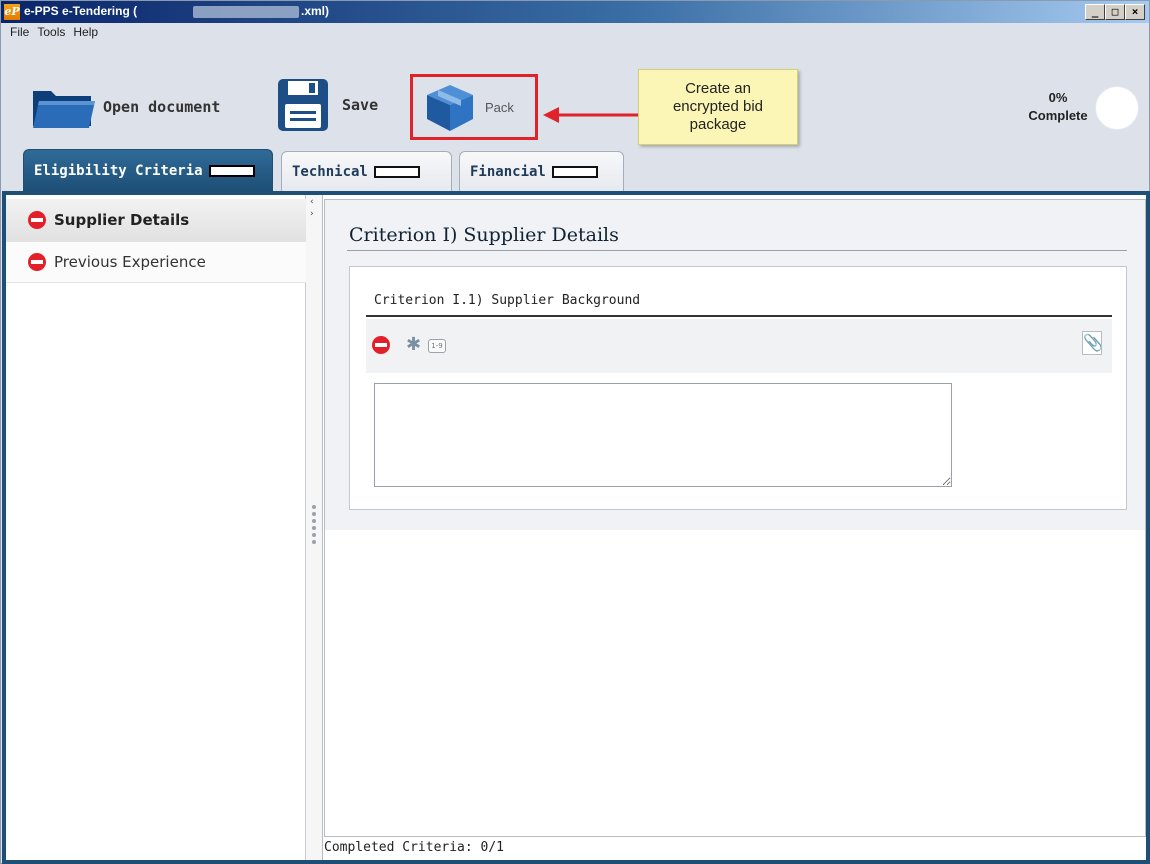  What do you see at coordinates (591, 115) in the screenshot?
I see `arrow-icon` at bounding box center [591, 115].